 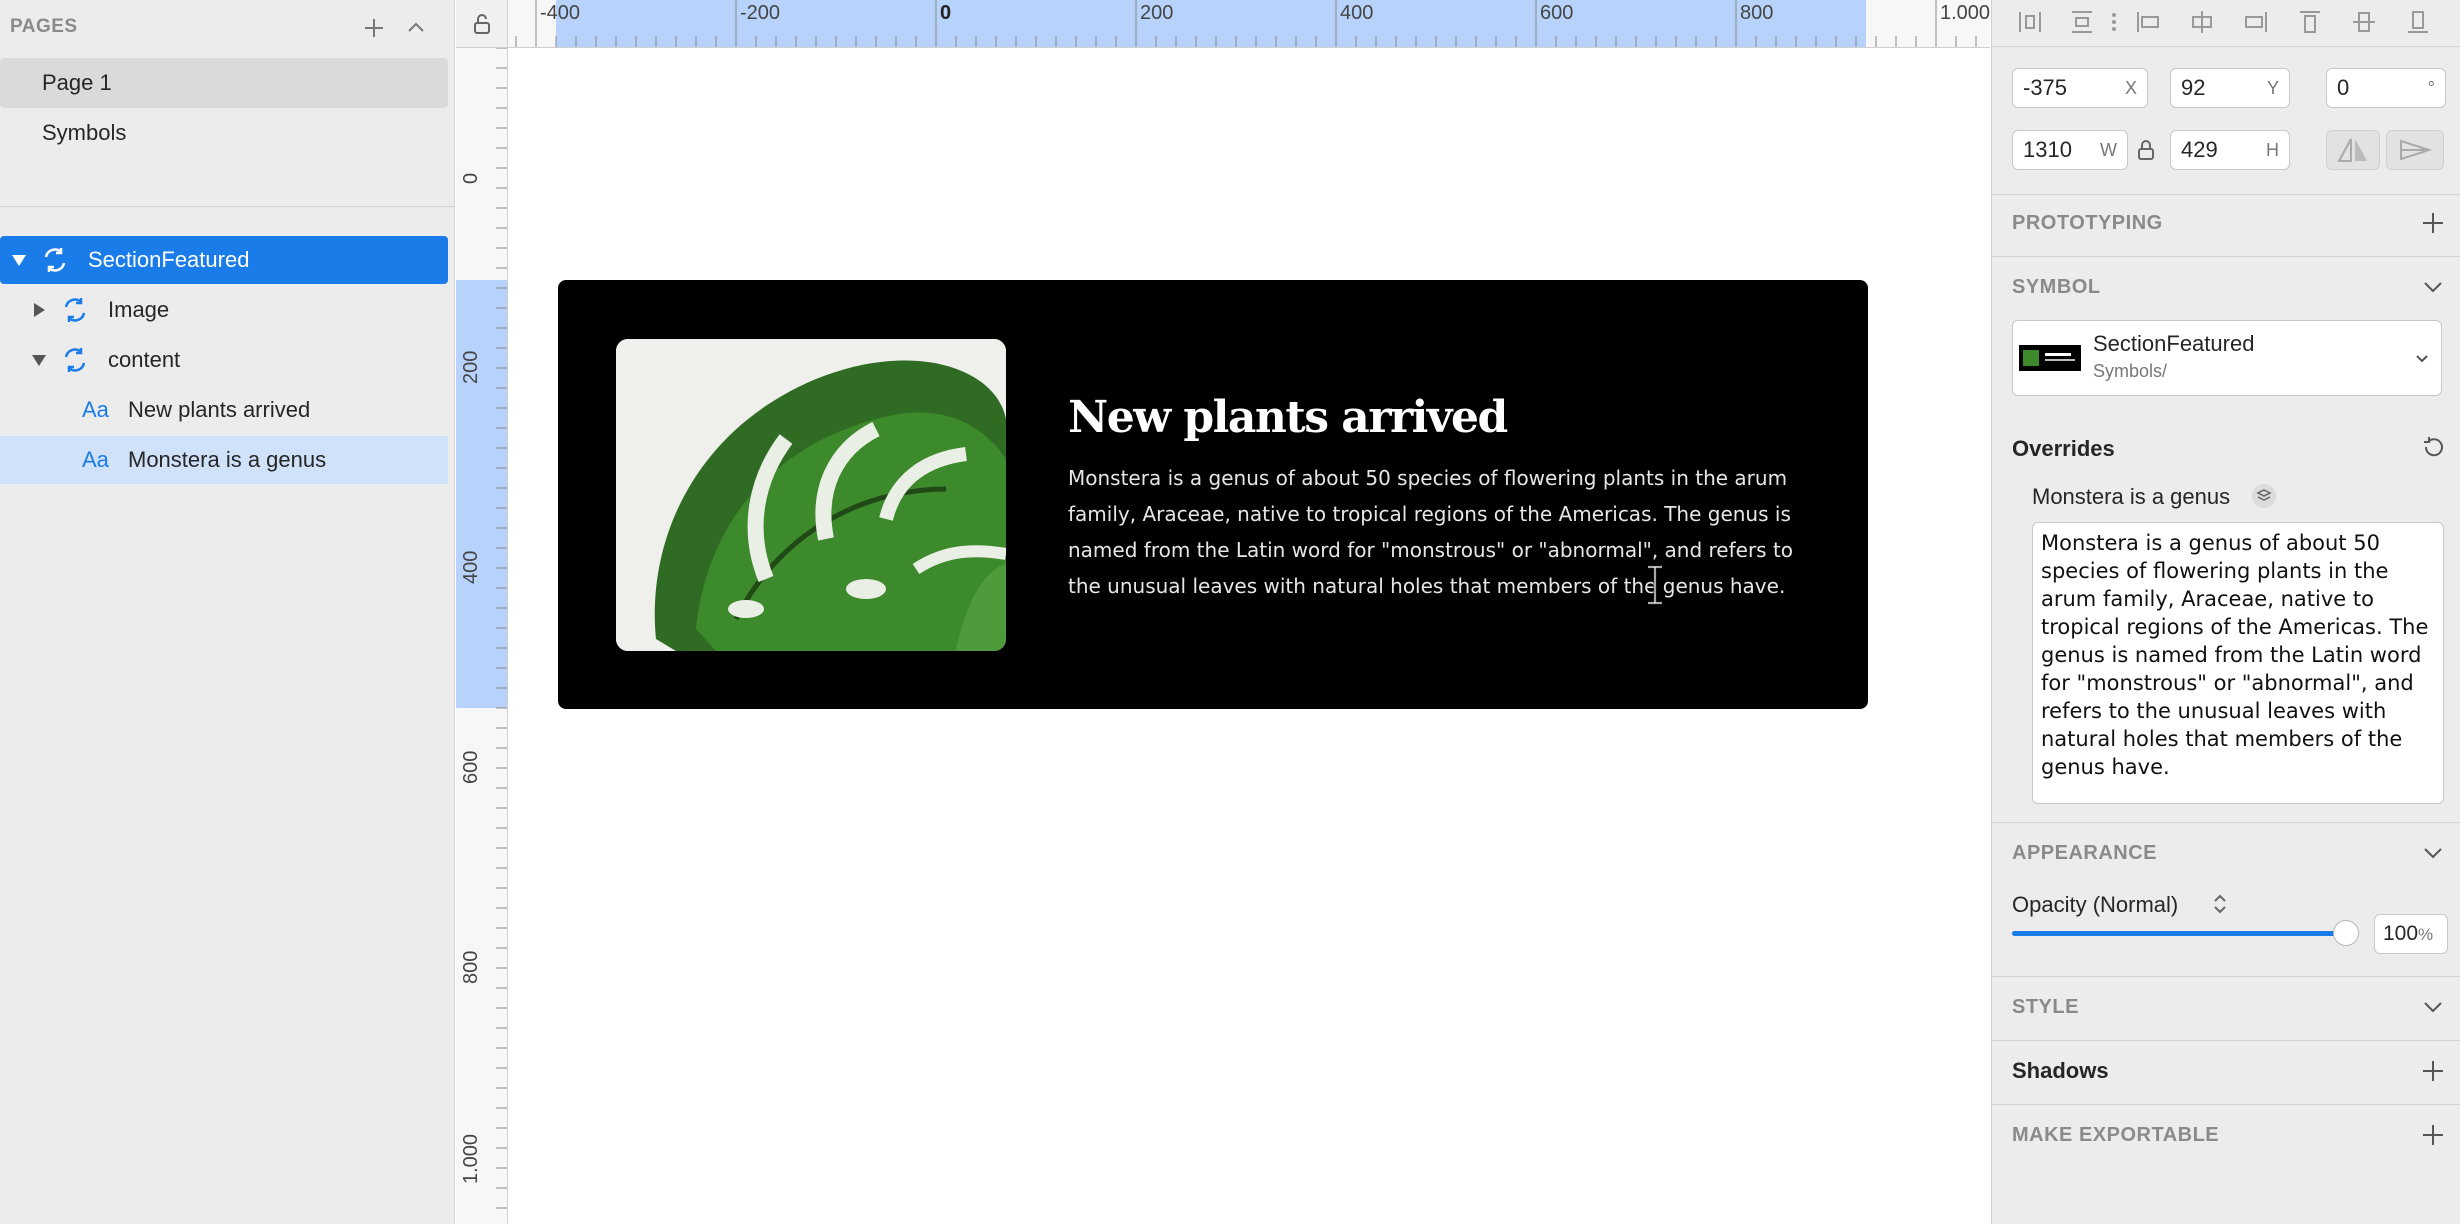 What do you see at coordinates (2433, 223) in the screenshot?
I see `add-prototyping-icon` at bounding box center [2433, 223].